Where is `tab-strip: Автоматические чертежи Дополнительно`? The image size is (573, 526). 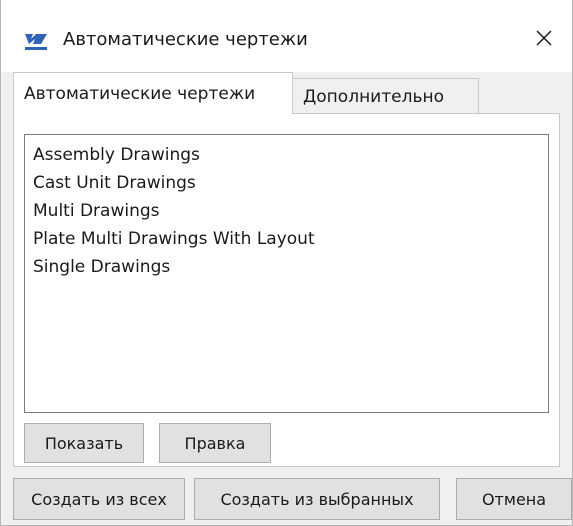 tab-strip: Автоматические чертежи Дополнительно is located at coordinates (286, 93).